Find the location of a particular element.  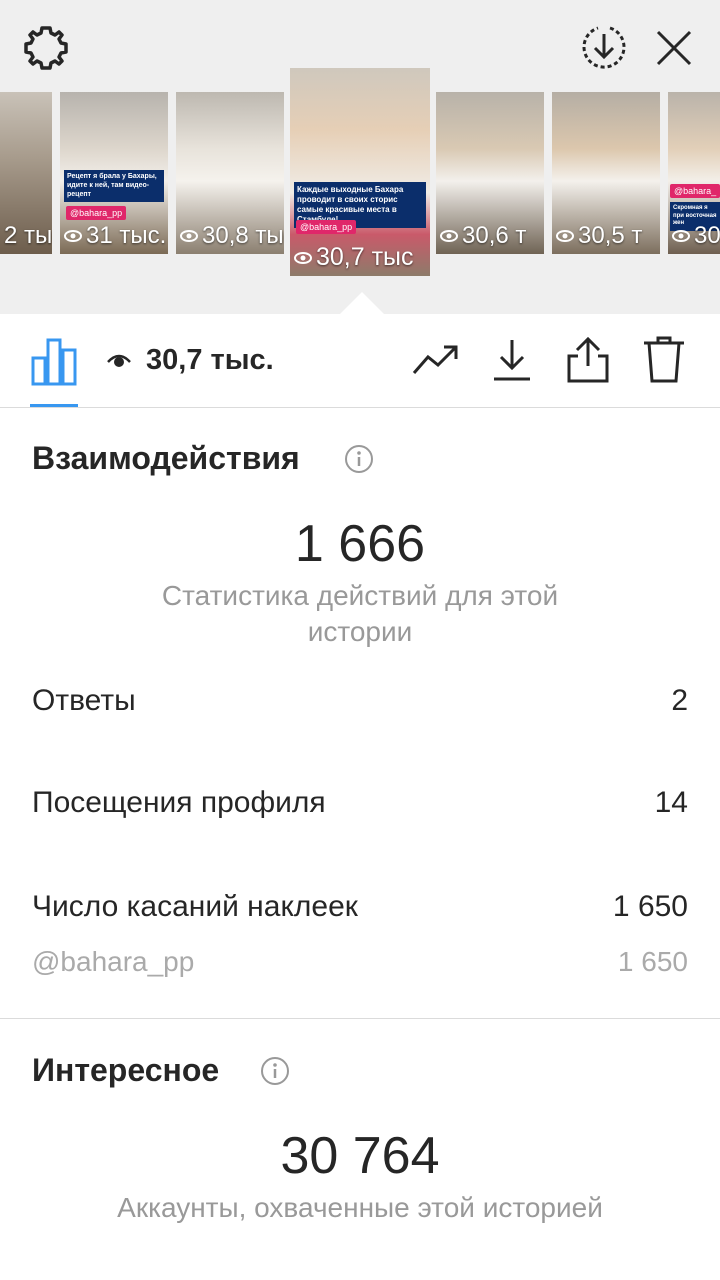

thumb-views: 30,5 т is located at coordinates (599, 236).